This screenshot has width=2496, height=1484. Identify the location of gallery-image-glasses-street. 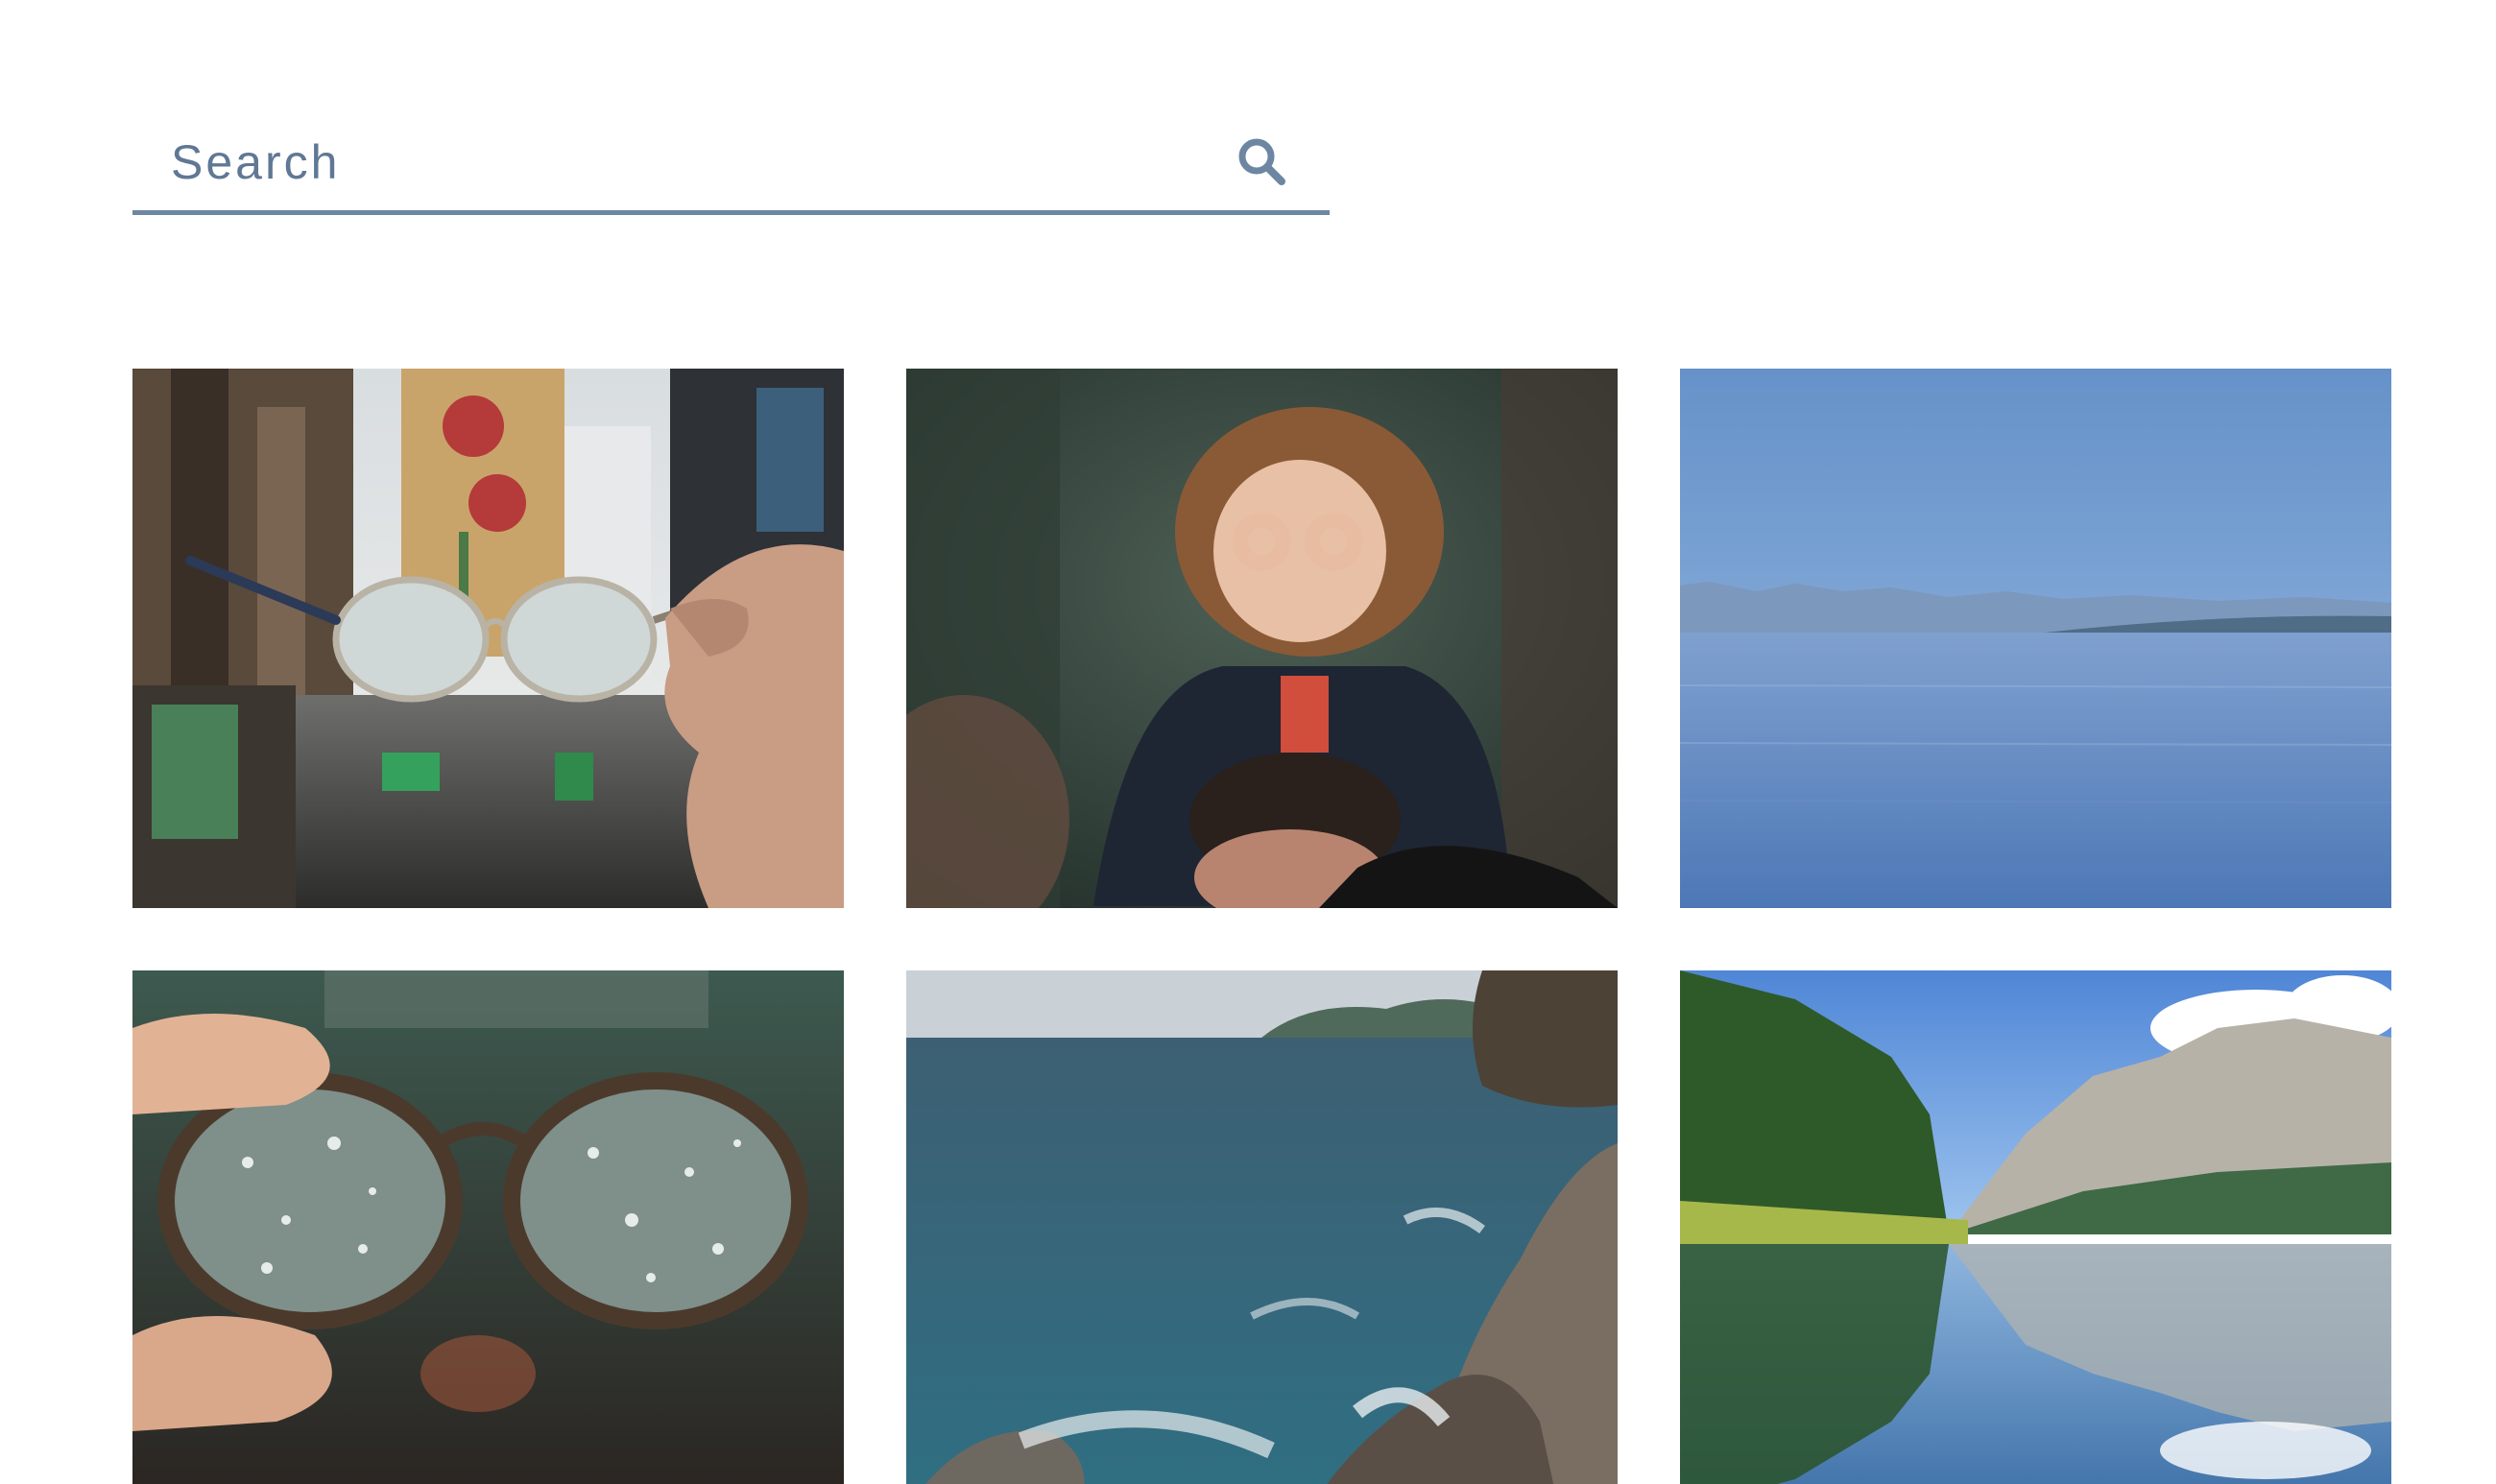
(488, 638).